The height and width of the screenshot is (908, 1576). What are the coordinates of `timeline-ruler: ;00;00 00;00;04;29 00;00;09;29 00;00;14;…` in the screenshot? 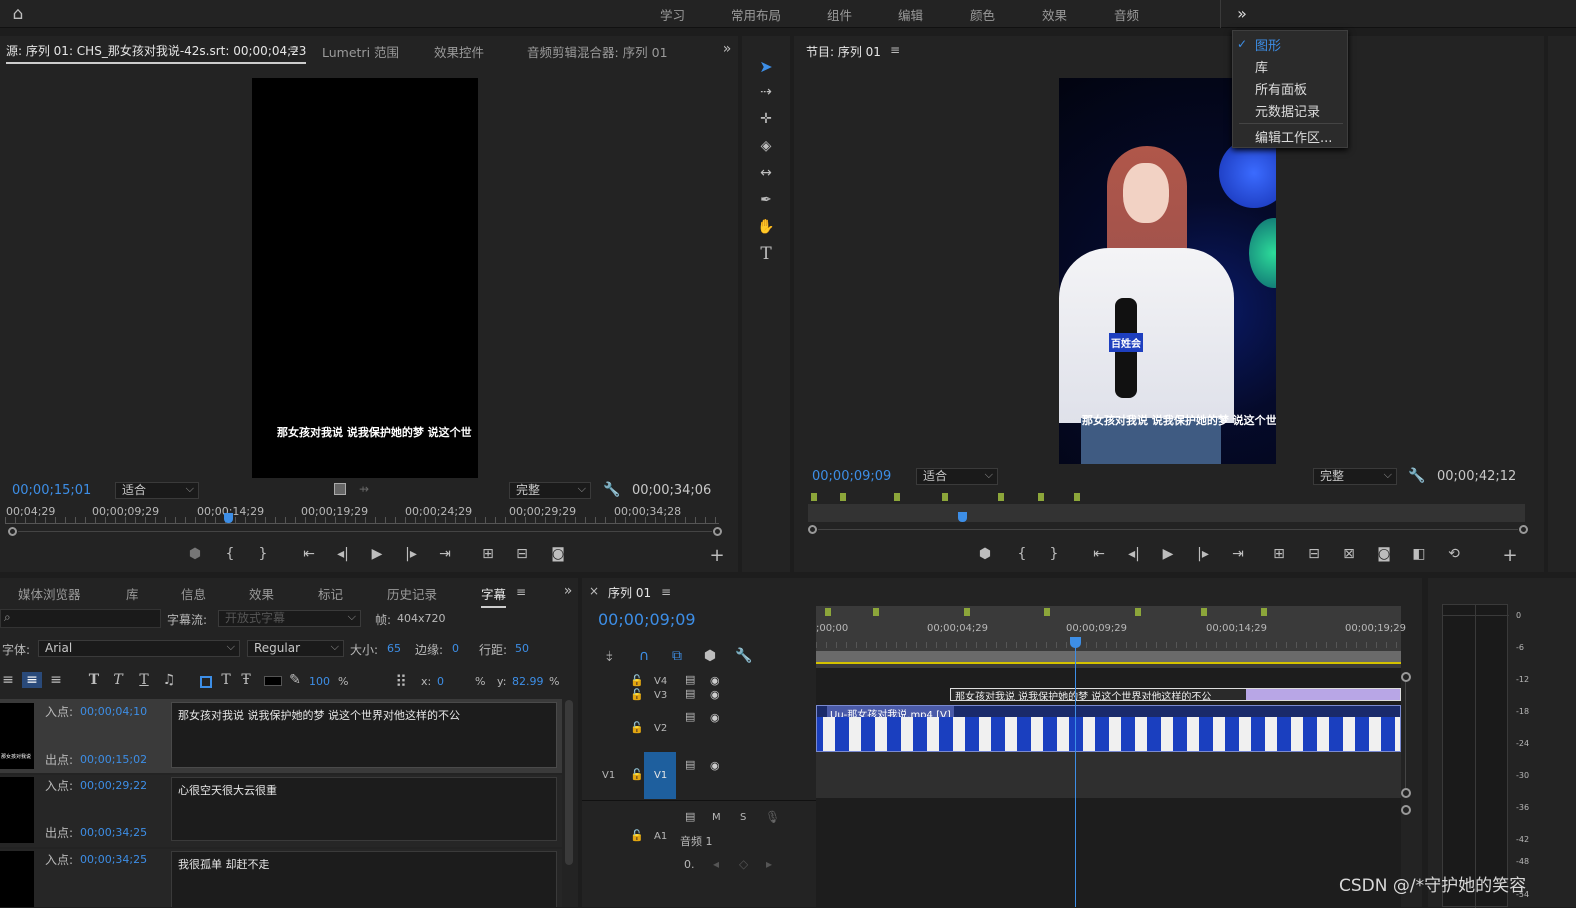 It's located at (1111, 637).